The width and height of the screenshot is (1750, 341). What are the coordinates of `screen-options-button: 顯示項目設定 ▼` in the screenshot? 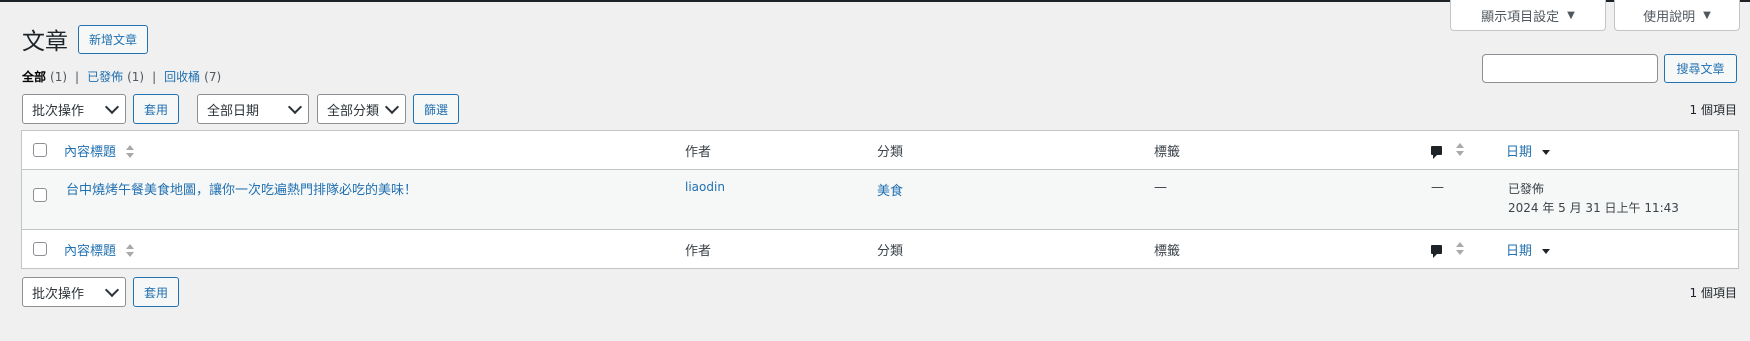 It's located at (1528, 15).